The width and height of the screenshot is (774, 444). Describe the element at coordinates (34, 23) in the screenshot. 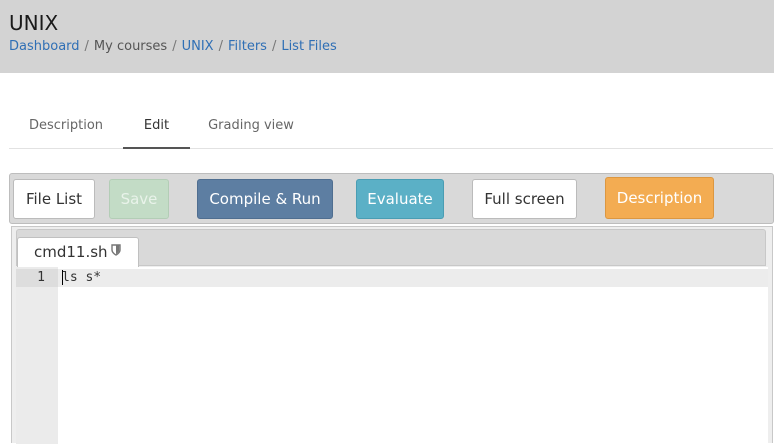

I see `page-title: UNIX` at that location.